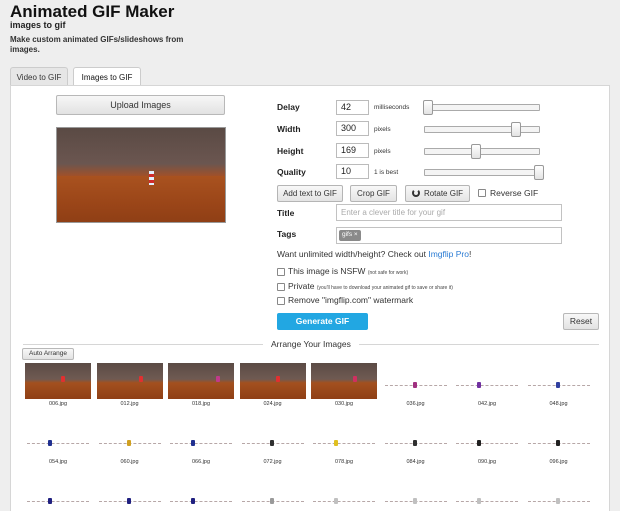  What do you see at coordinates (558, 462) in the screenshot?
I see `thumbnail-filename: 096.jpg` at bounding box center [558, 462].